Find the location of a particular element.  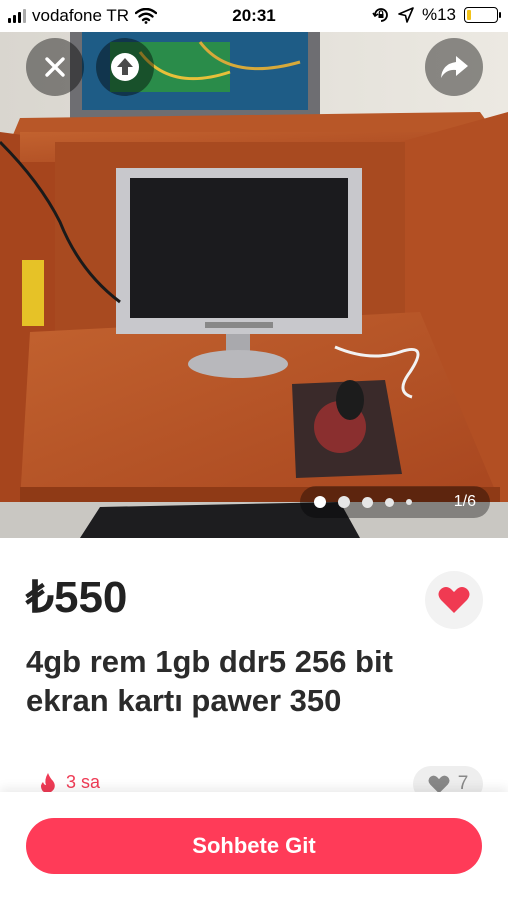

close-button is located at coordinates (55, 67).